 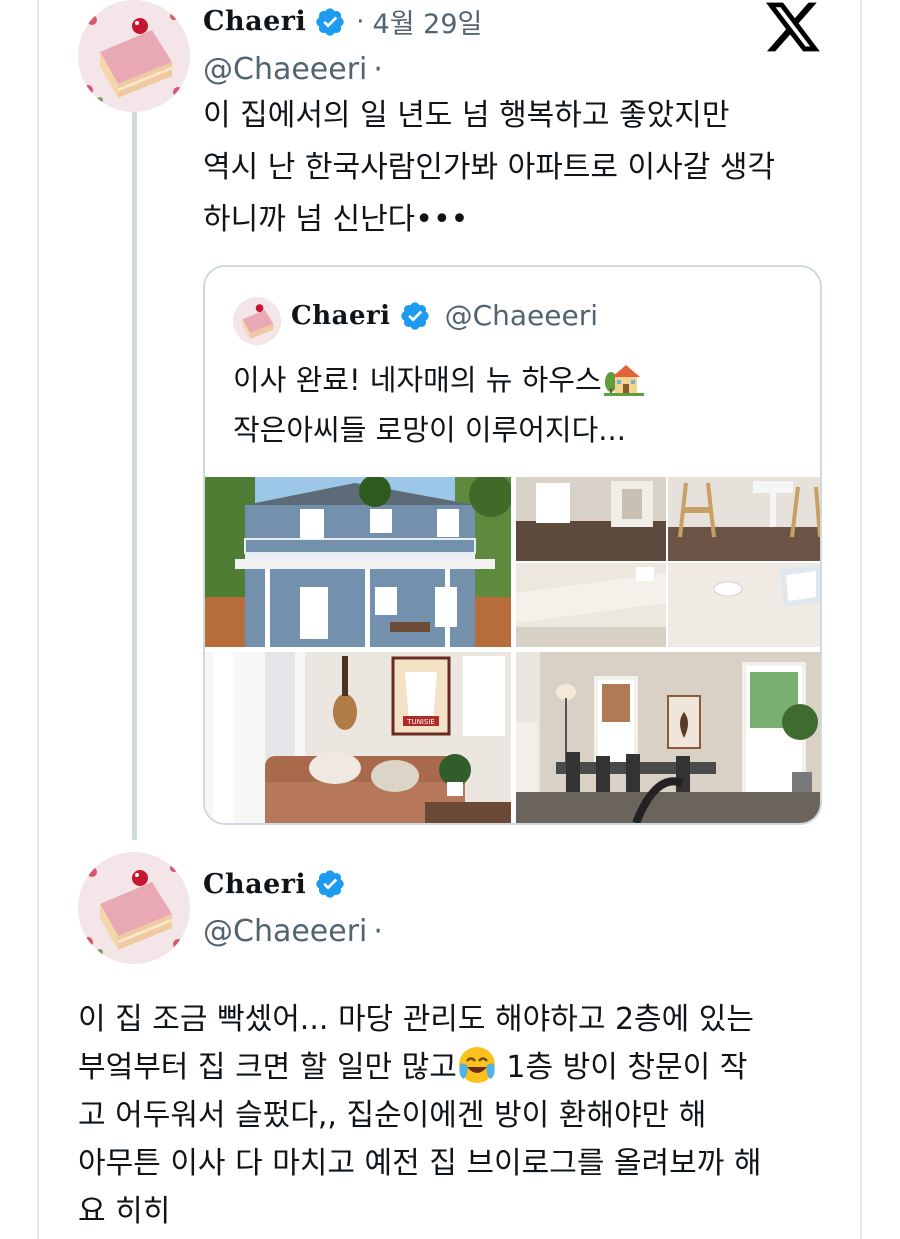 What do you see at coordinates (591, 519) in the screenshot?
I see `hallway-photo` at bounding box center [591, 519].